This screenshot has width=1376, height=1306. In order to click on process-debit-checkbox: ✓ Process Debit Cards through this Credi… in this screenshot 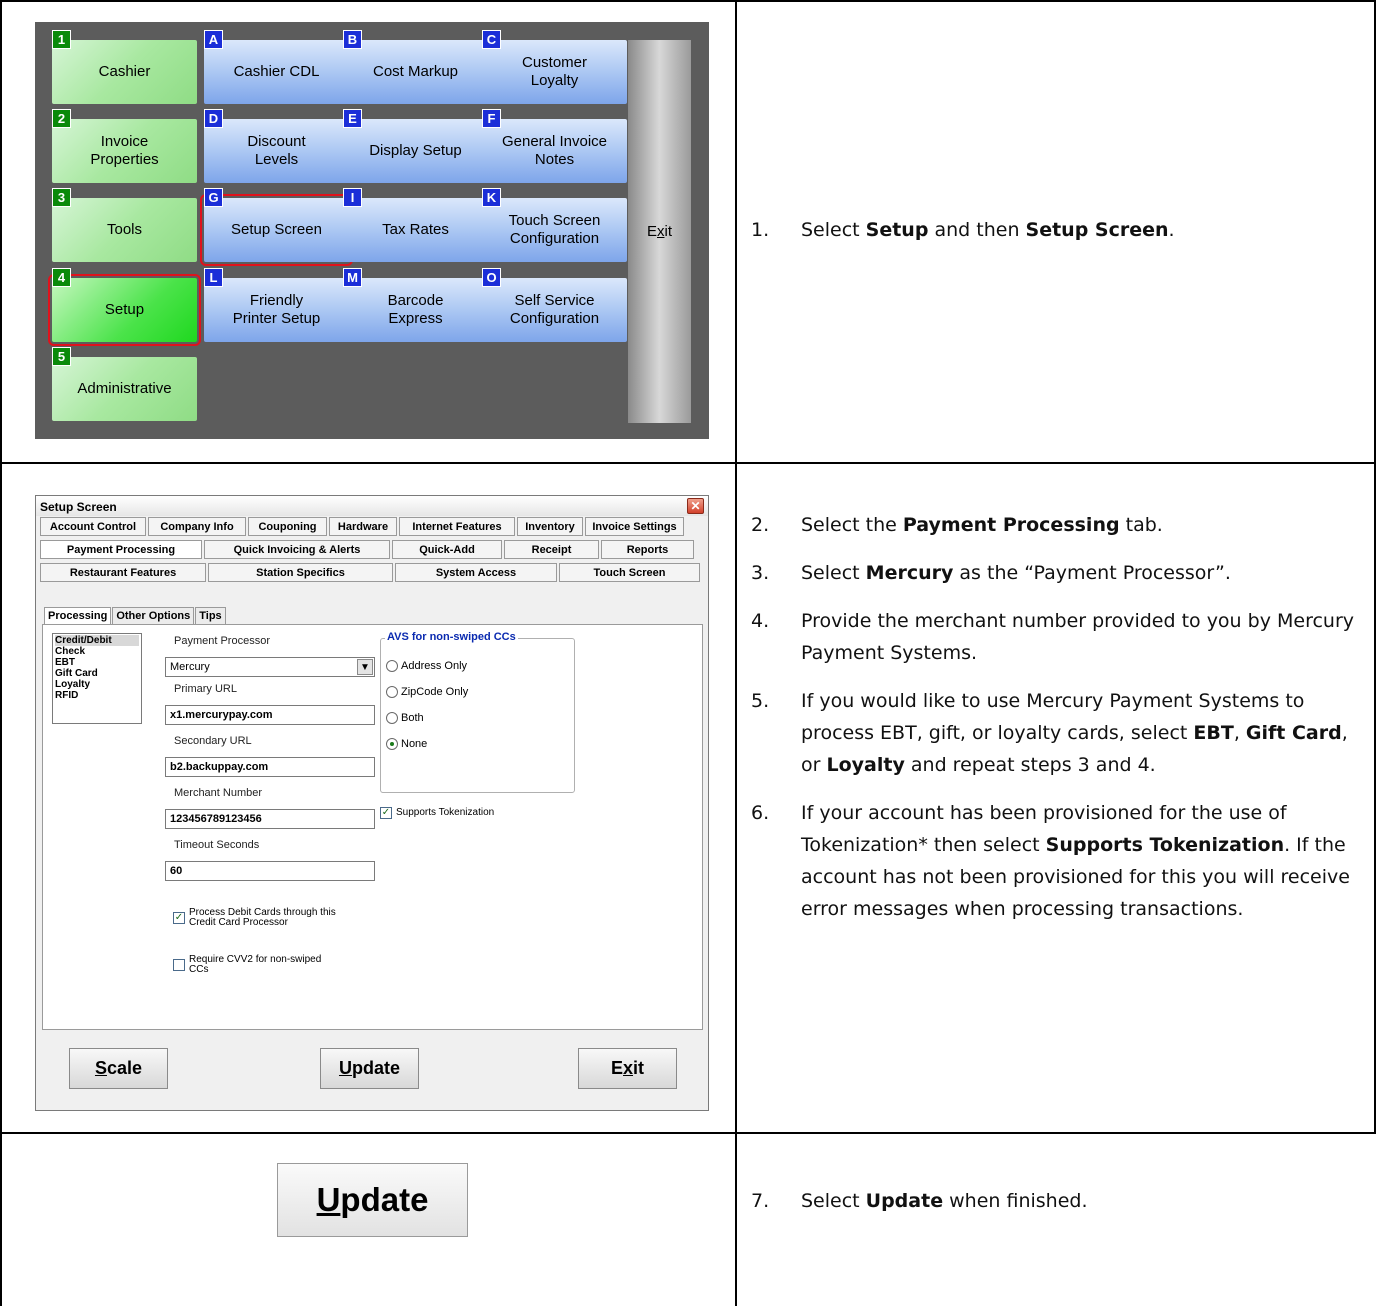, I will do `click(254, 918)`.